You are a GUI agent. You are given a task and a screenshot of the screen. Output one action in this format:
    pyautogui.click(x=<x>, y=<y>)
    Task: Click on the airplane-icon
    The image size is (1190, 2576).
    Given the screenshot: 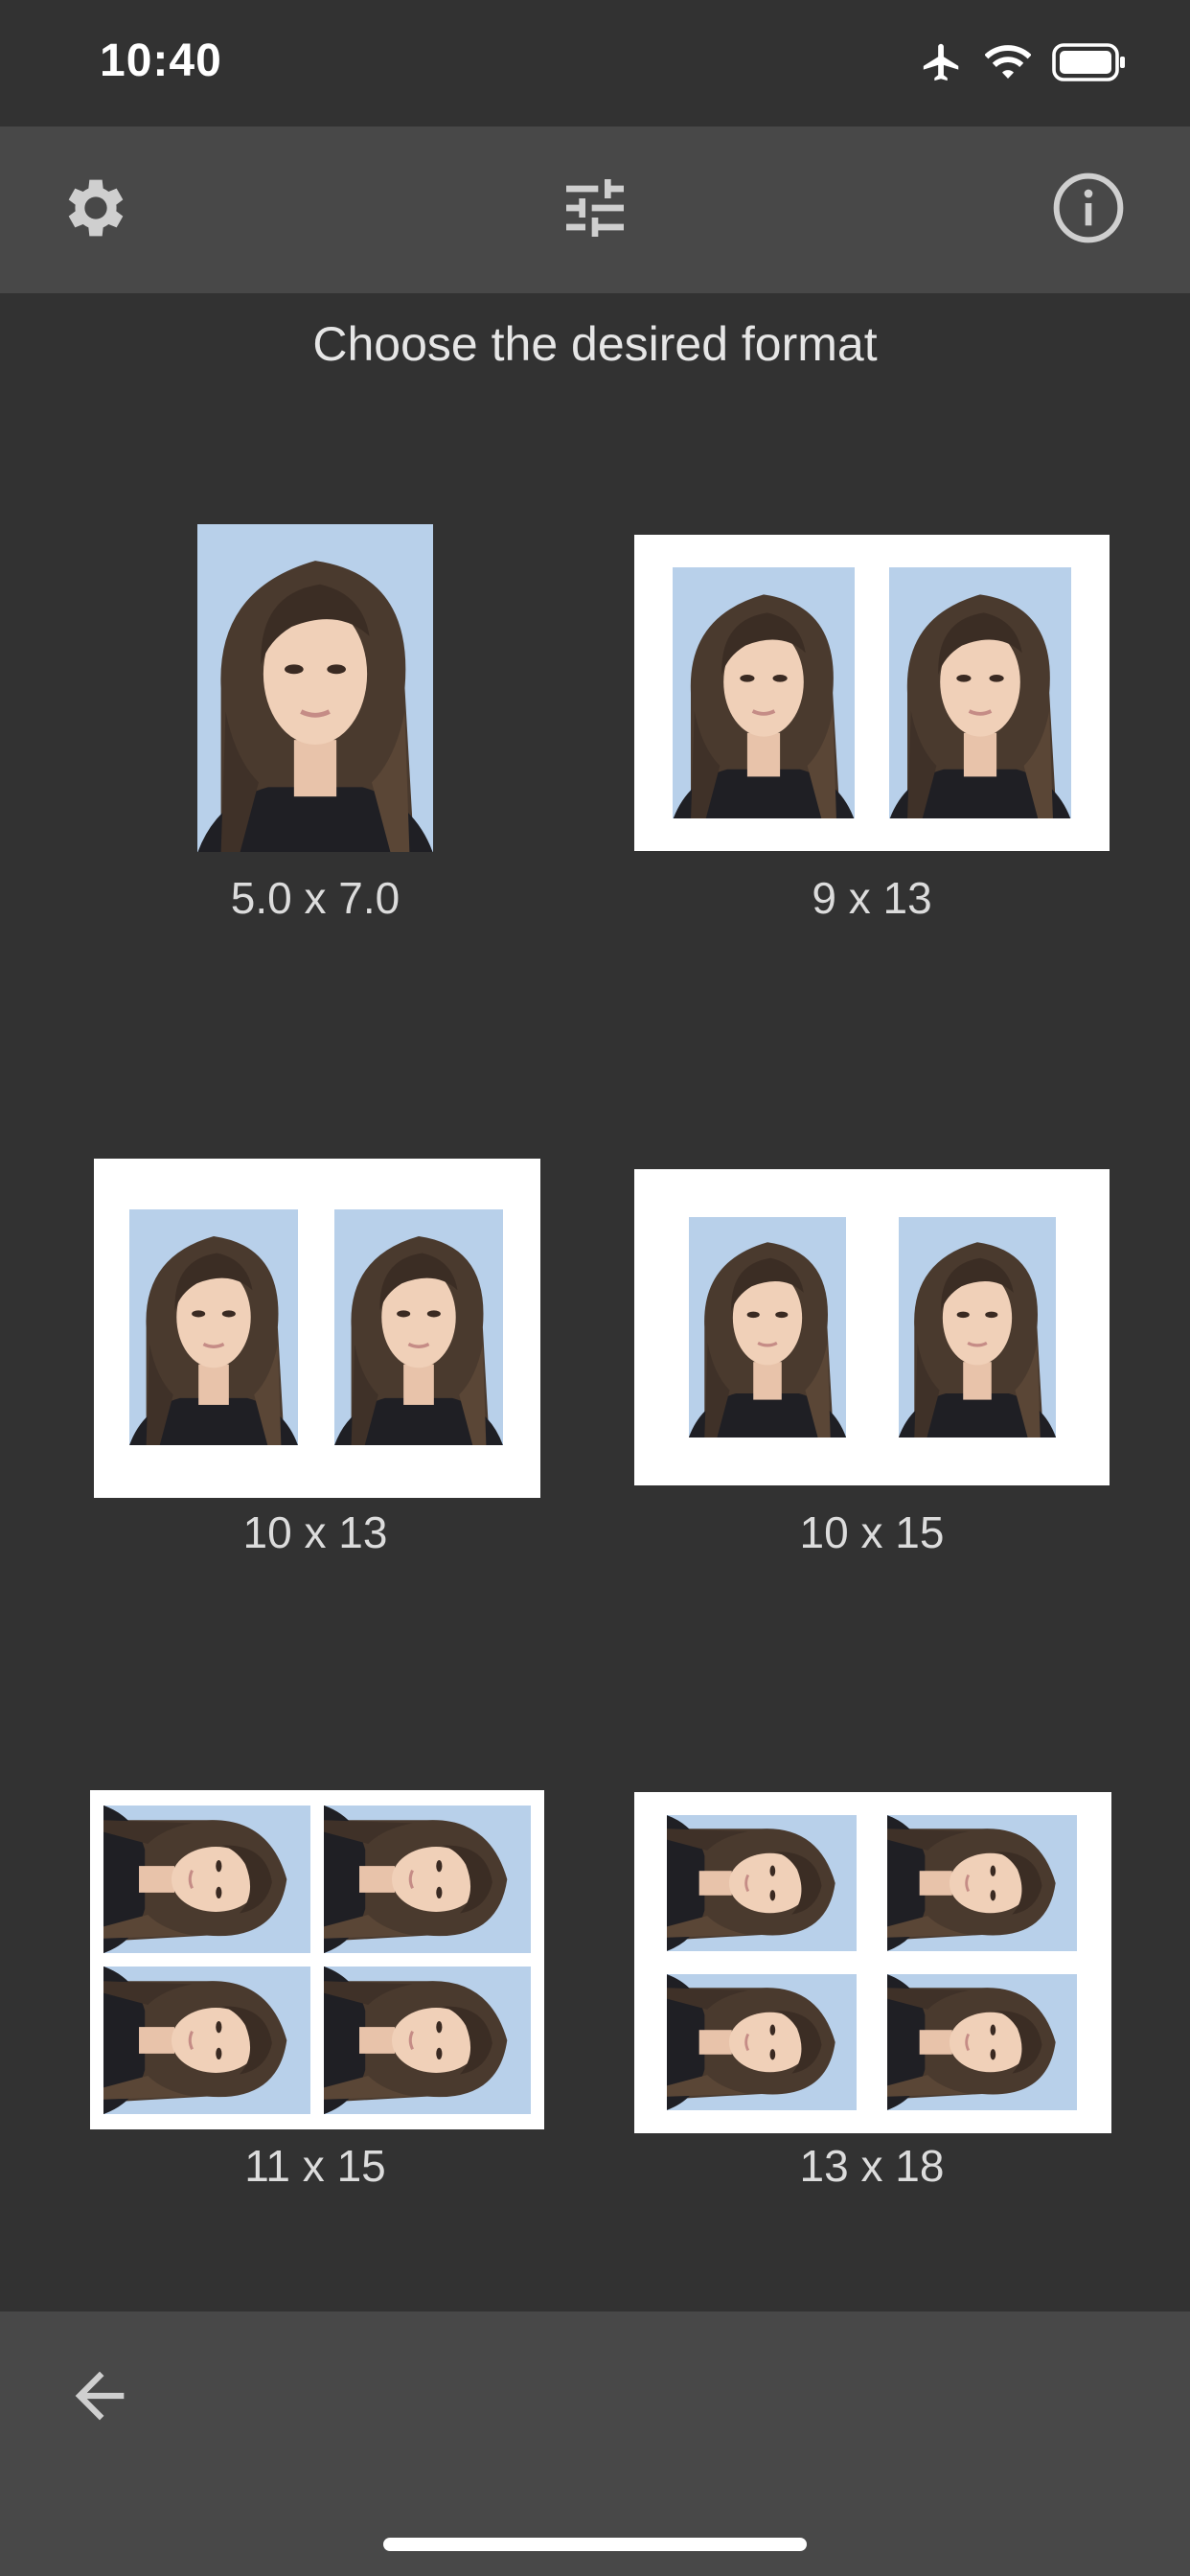 What is the action you would take?
    pyautogui.click(x=942, y=64)
    